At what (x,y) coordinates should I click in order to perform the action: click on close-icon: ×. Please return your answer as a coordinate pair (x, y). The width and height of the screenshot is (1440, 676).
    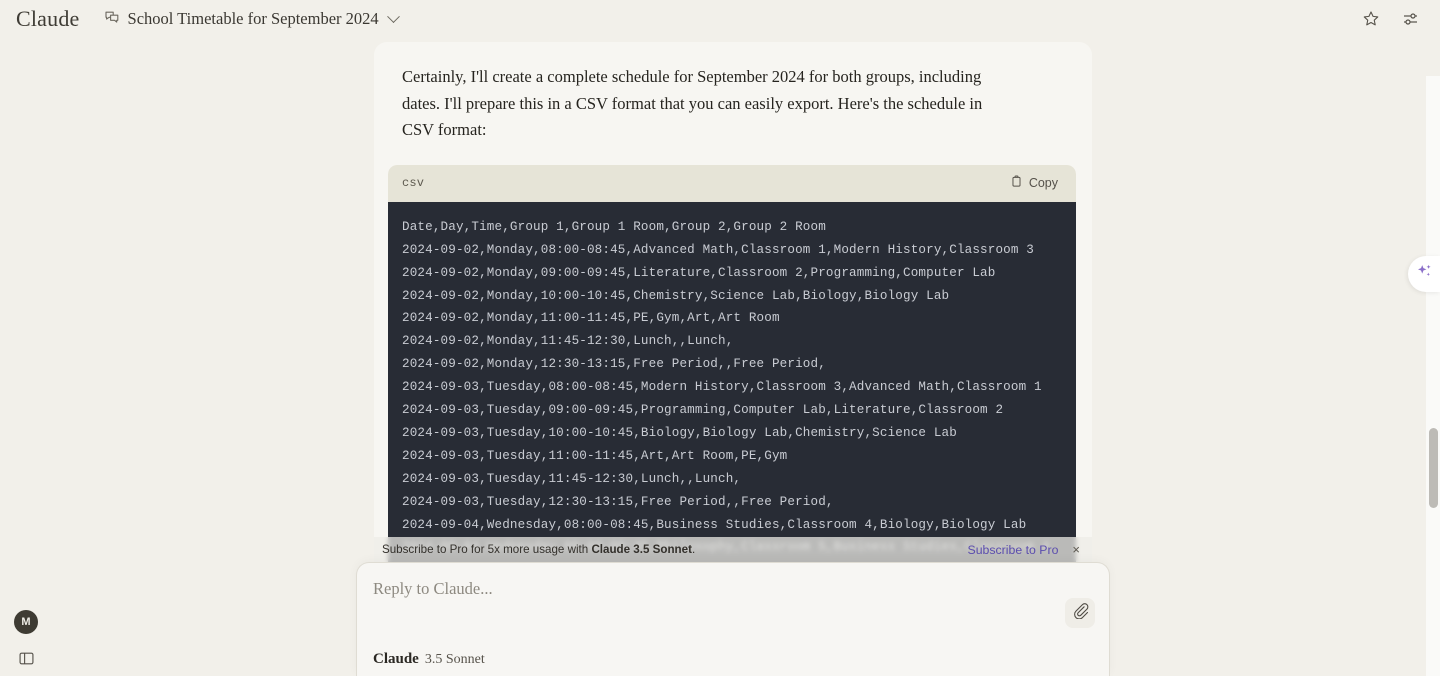
    Looking at the image, I should click on (1076, 549).